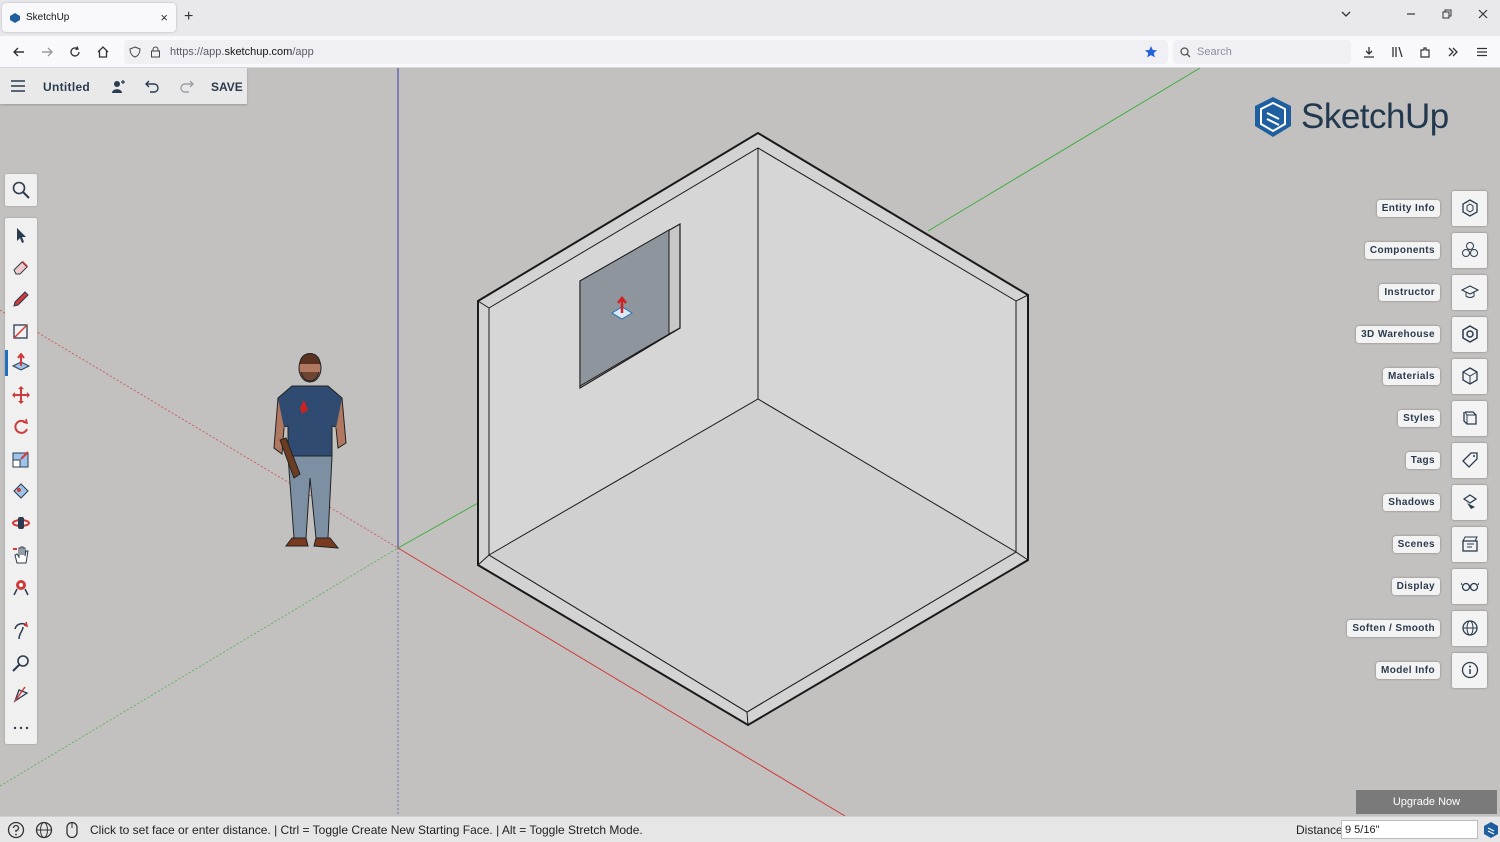  What do you see at coordinates (89, 17) in the screenshot?
I see `browser-tab: SketchUp ×` at bounding box center [89, 17].